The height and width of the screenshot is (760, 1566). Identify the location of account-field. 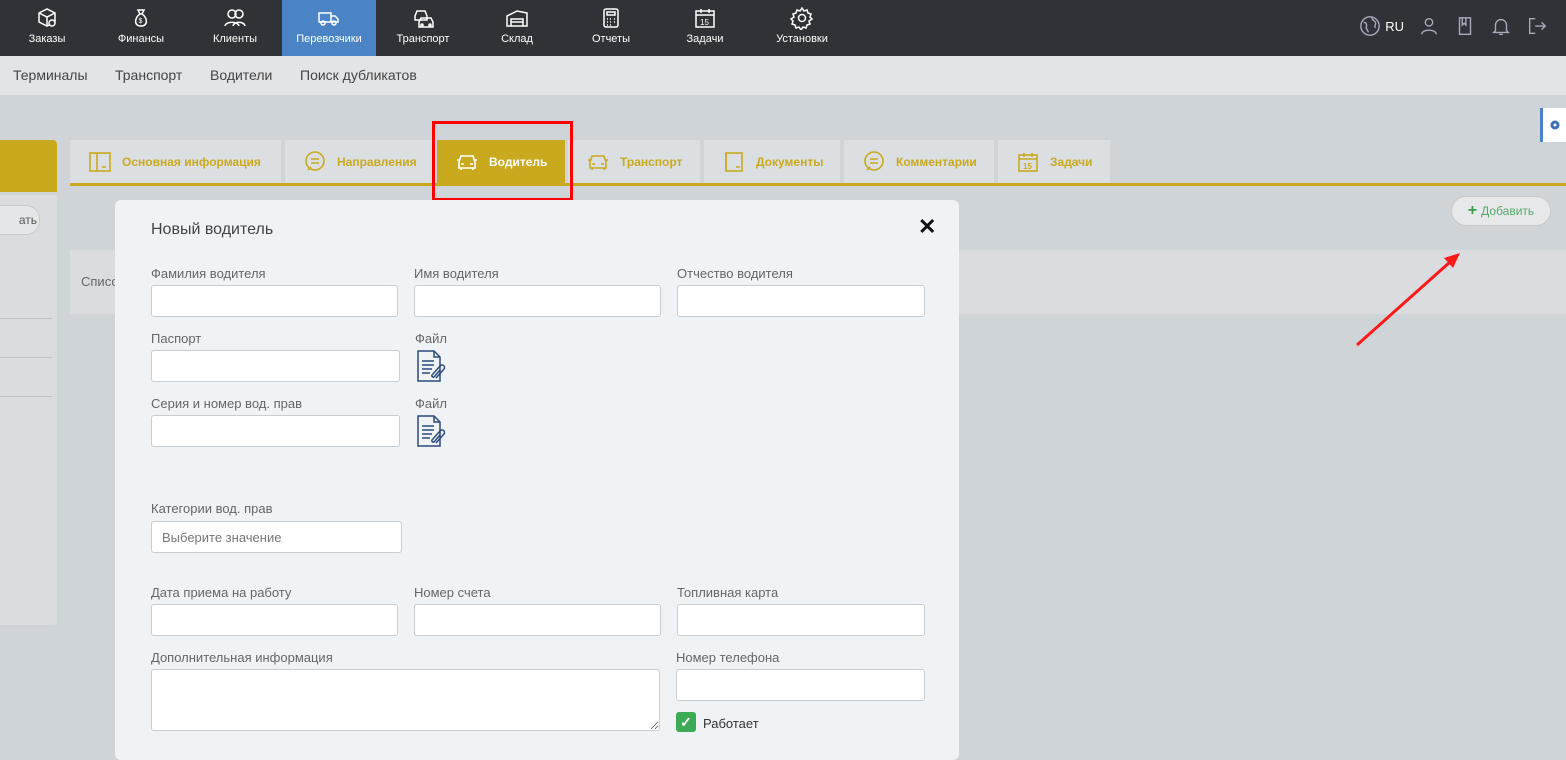
(537, 620).